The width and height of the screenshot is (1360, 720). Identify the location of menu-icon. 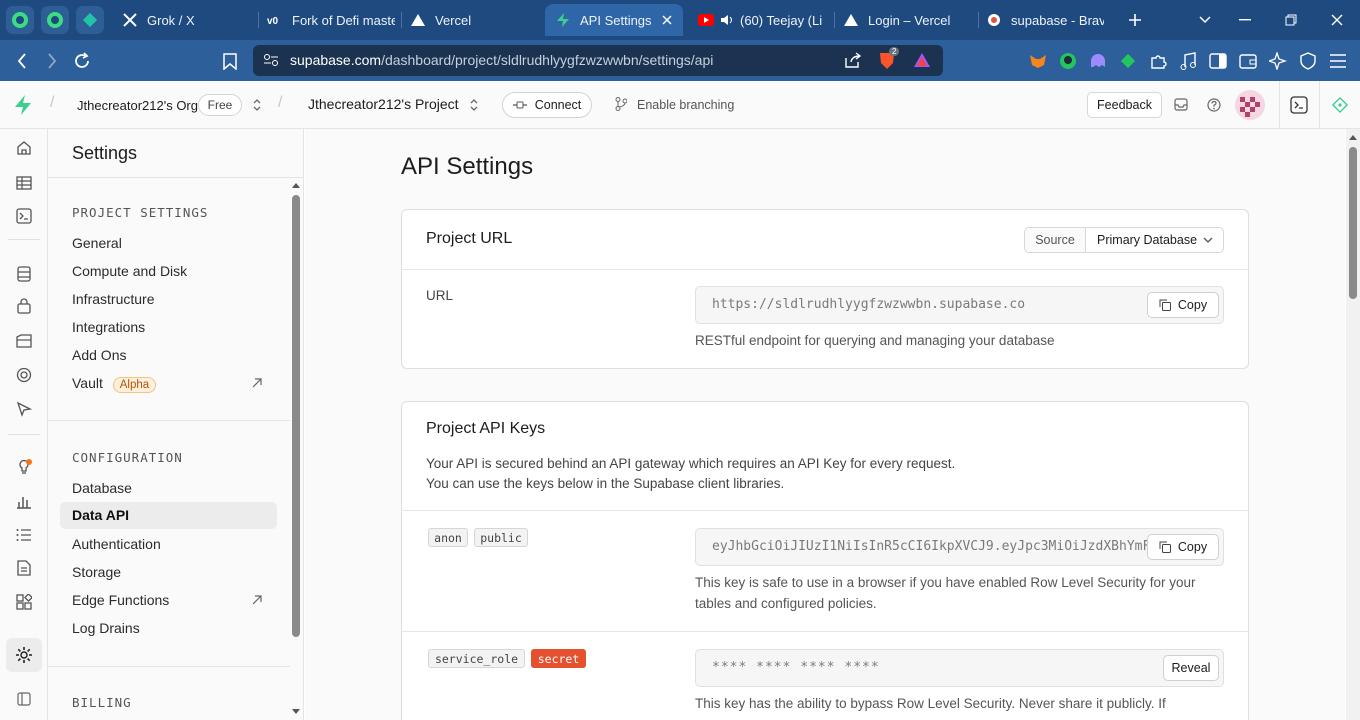
(1338, 61).